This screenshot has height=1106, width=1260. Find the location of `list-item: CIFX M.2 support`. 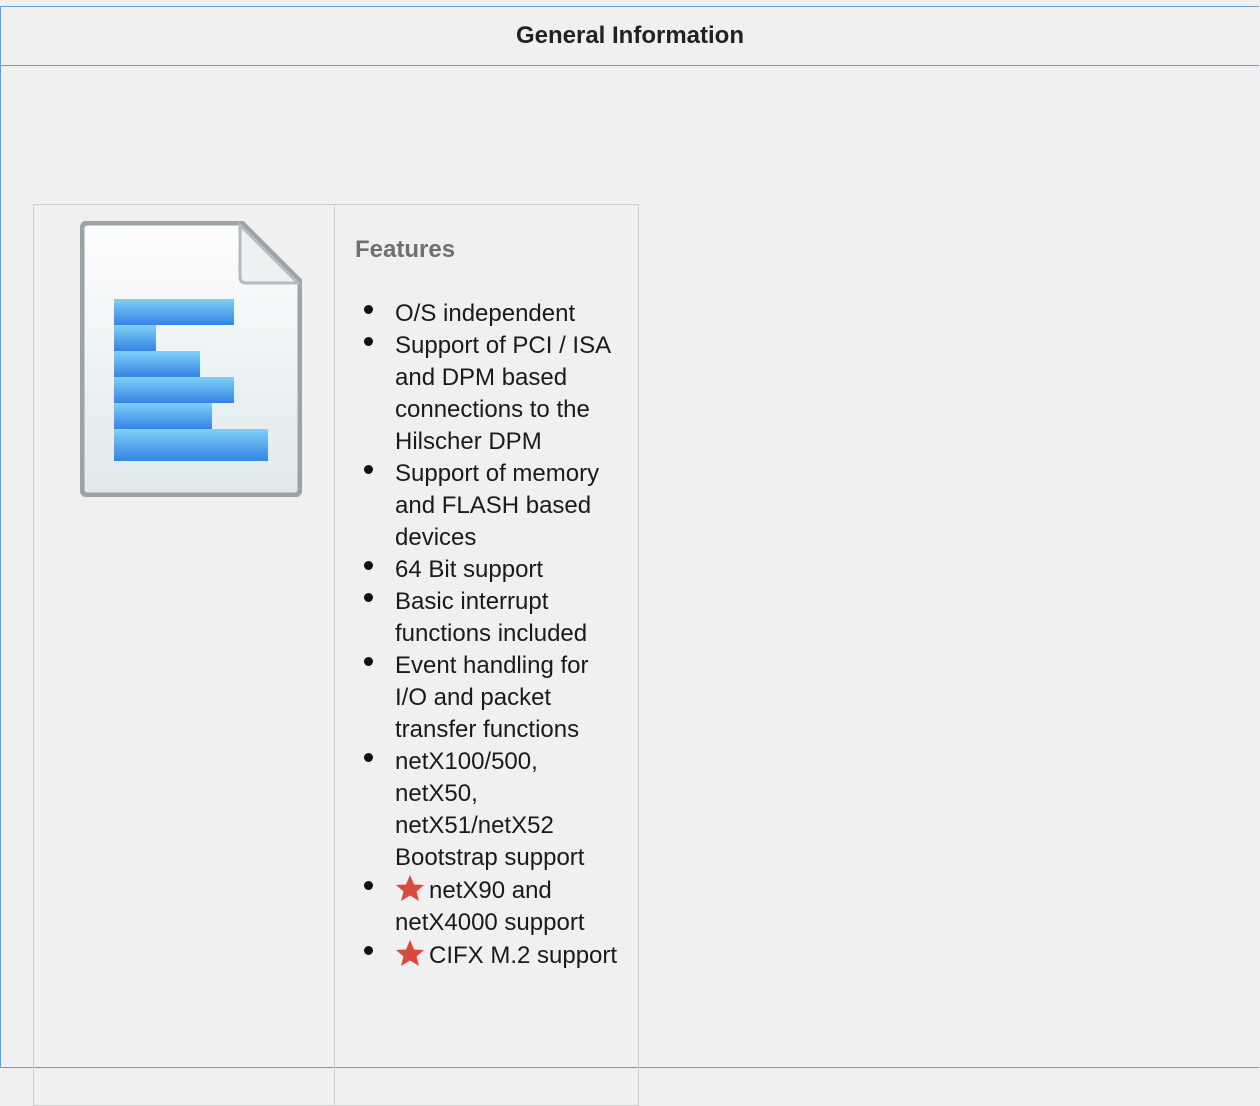

list-item: CIFX M.2 support is located at coordinates (494, 955).